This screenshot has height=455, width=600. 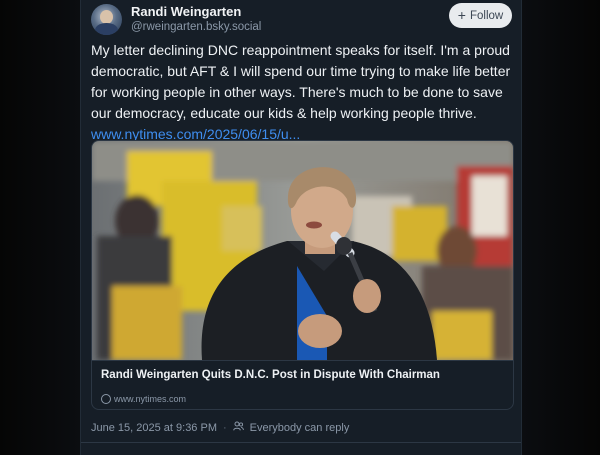 What do you see at coordinates (561, 227) in the screenshot?
I see `backdrop-right` at bounding box center [561, 227].